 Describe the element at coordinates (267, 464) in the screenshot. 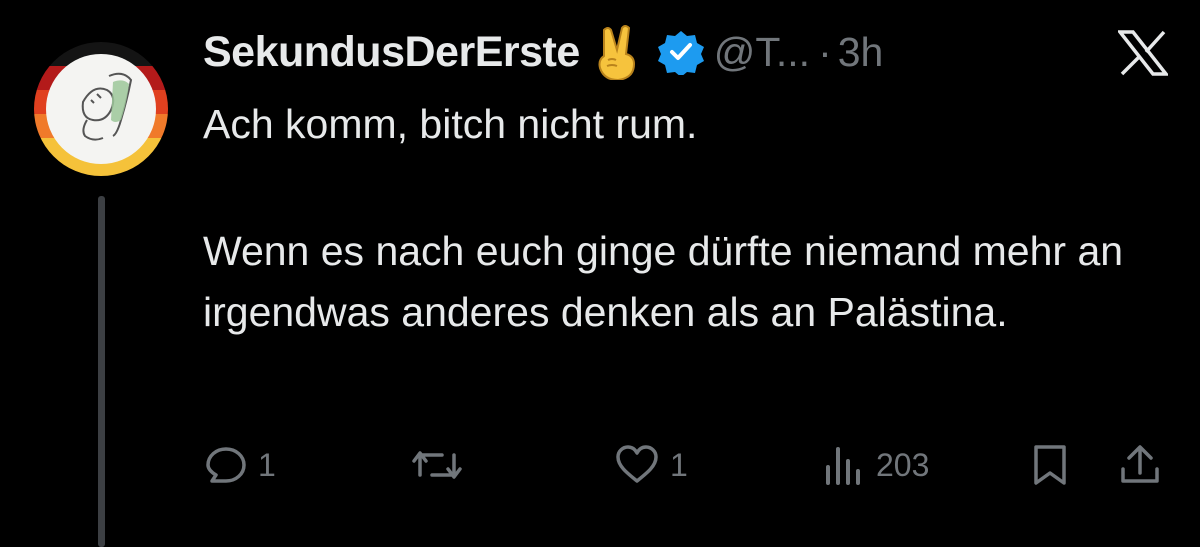

I see `reply-count: 1` at that location.